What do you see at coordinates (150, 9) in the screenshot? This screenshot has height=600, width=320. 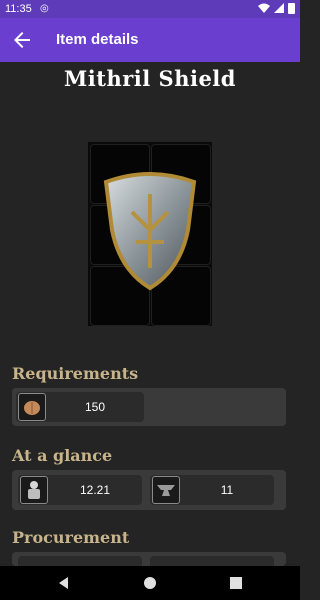 I see `status-bar: 11:35 ◎` at bounding box center [150, 9].